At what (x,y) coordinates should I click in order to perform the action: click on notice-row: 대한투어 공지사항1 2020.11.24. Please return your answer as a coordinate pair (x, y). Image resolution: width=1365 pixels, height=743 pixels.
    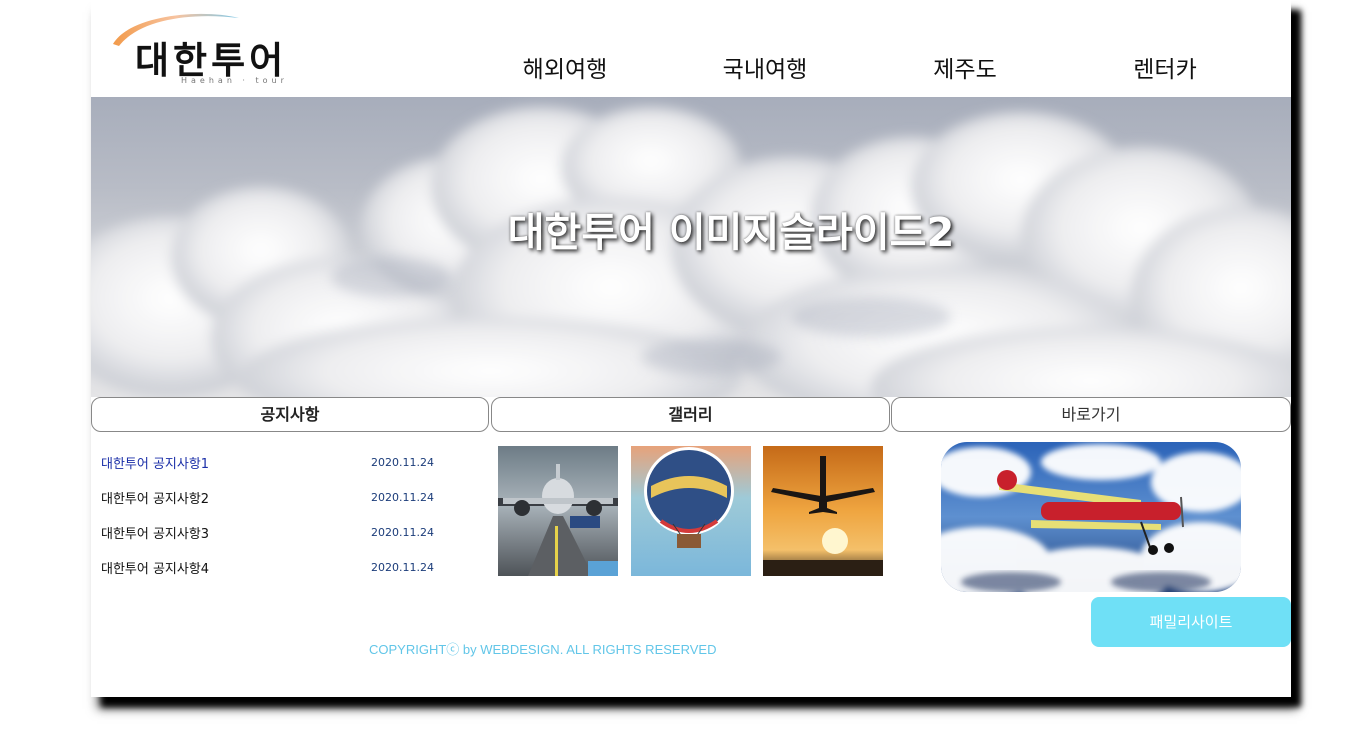
    Looking at the image, I should click on (291, 462).